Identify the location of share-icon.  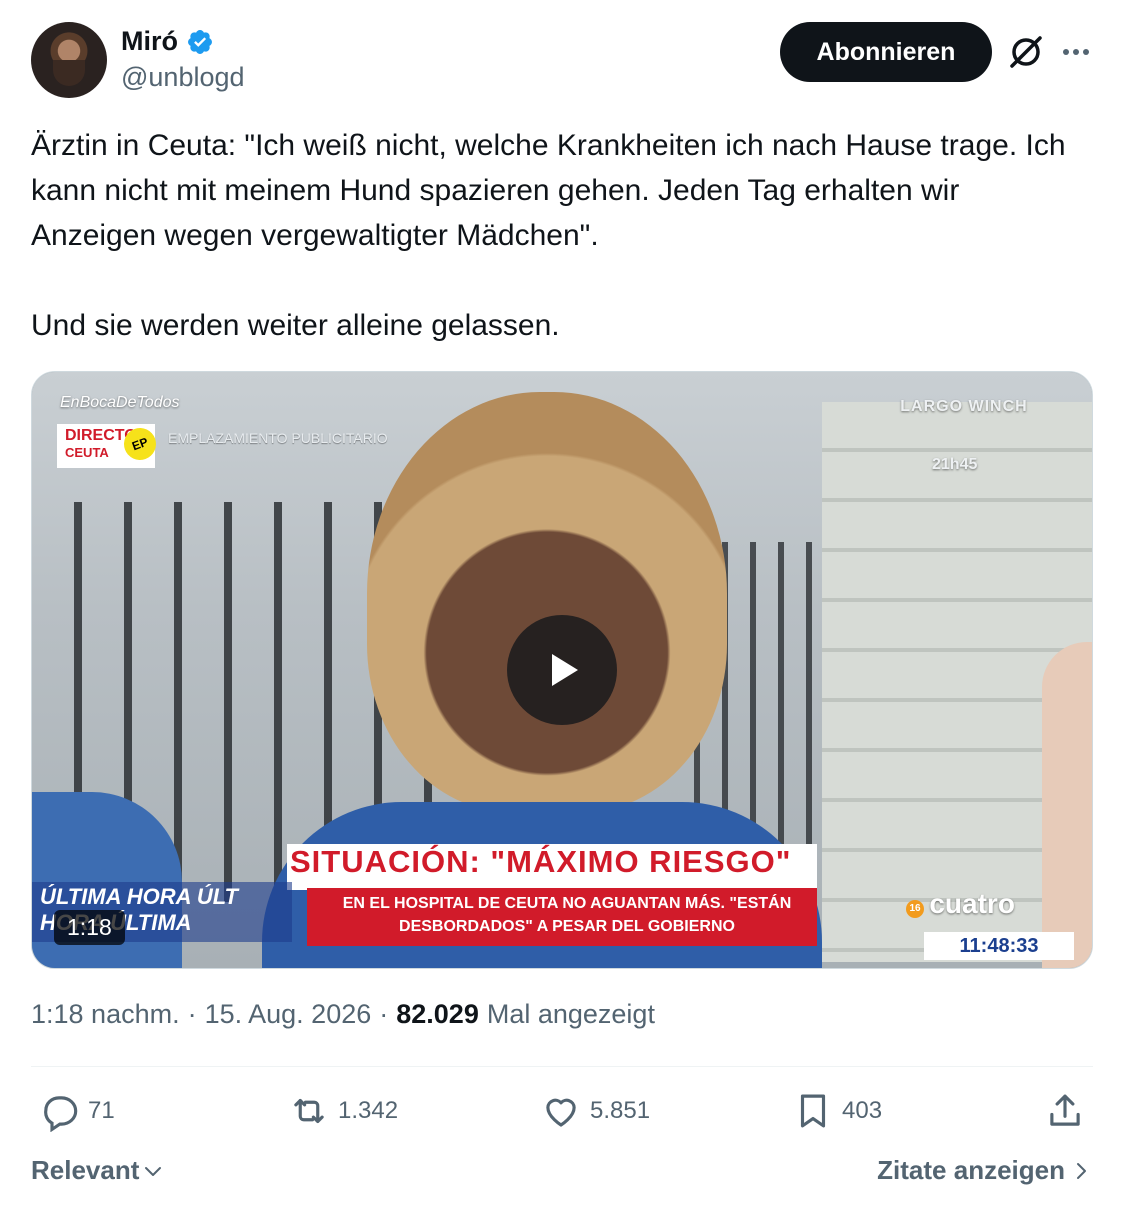
(1065, 1110).